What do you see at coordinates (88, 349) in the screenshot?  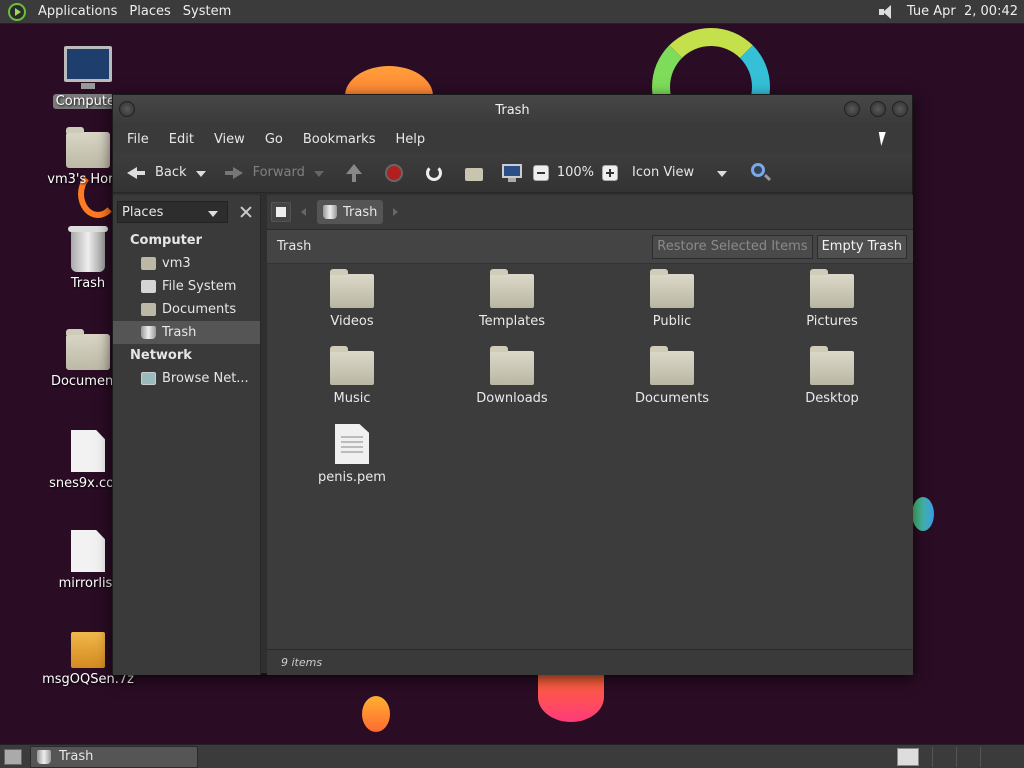 I see `documents-folder-icon` at bounding box center [88, 349].